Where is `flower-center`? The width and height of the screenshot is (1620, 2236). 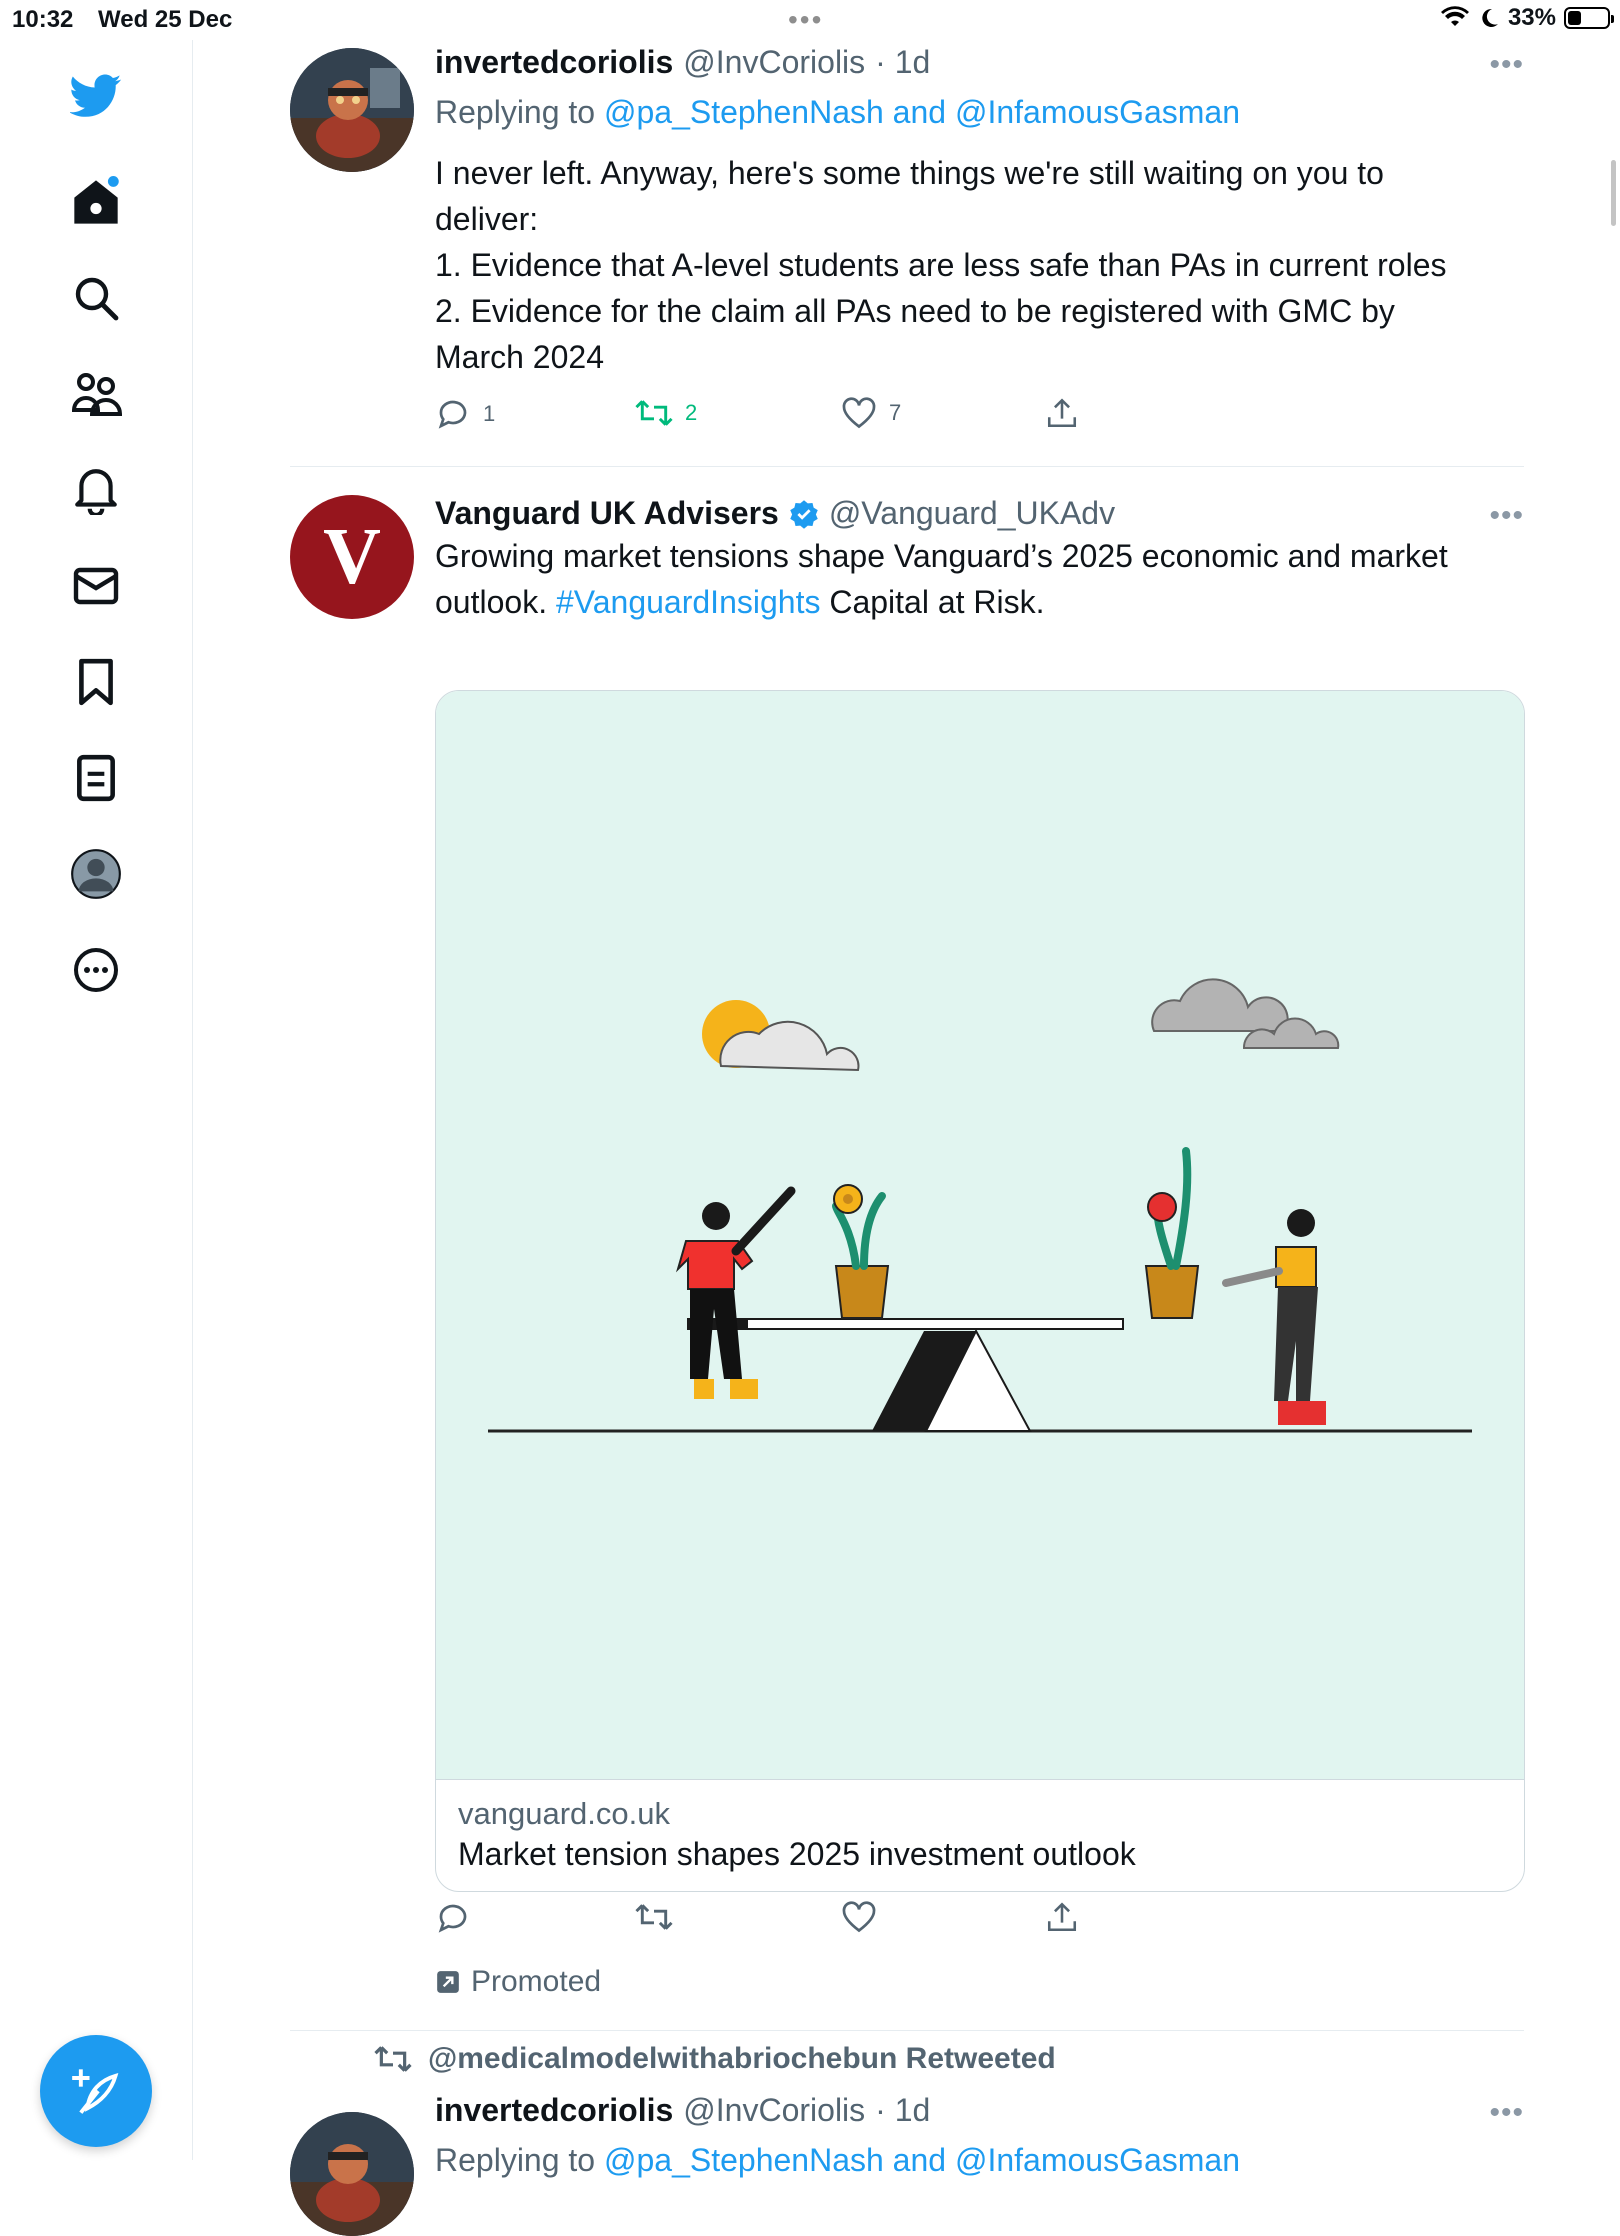 flower-center is located at coordinates (848, 1199).